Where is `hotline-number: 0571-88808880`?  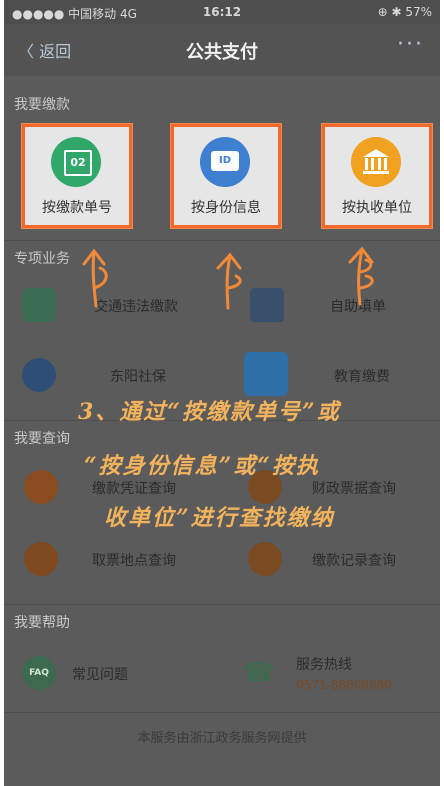
hotline-number: 0571-88808880 is located at coordinates (344, 685).